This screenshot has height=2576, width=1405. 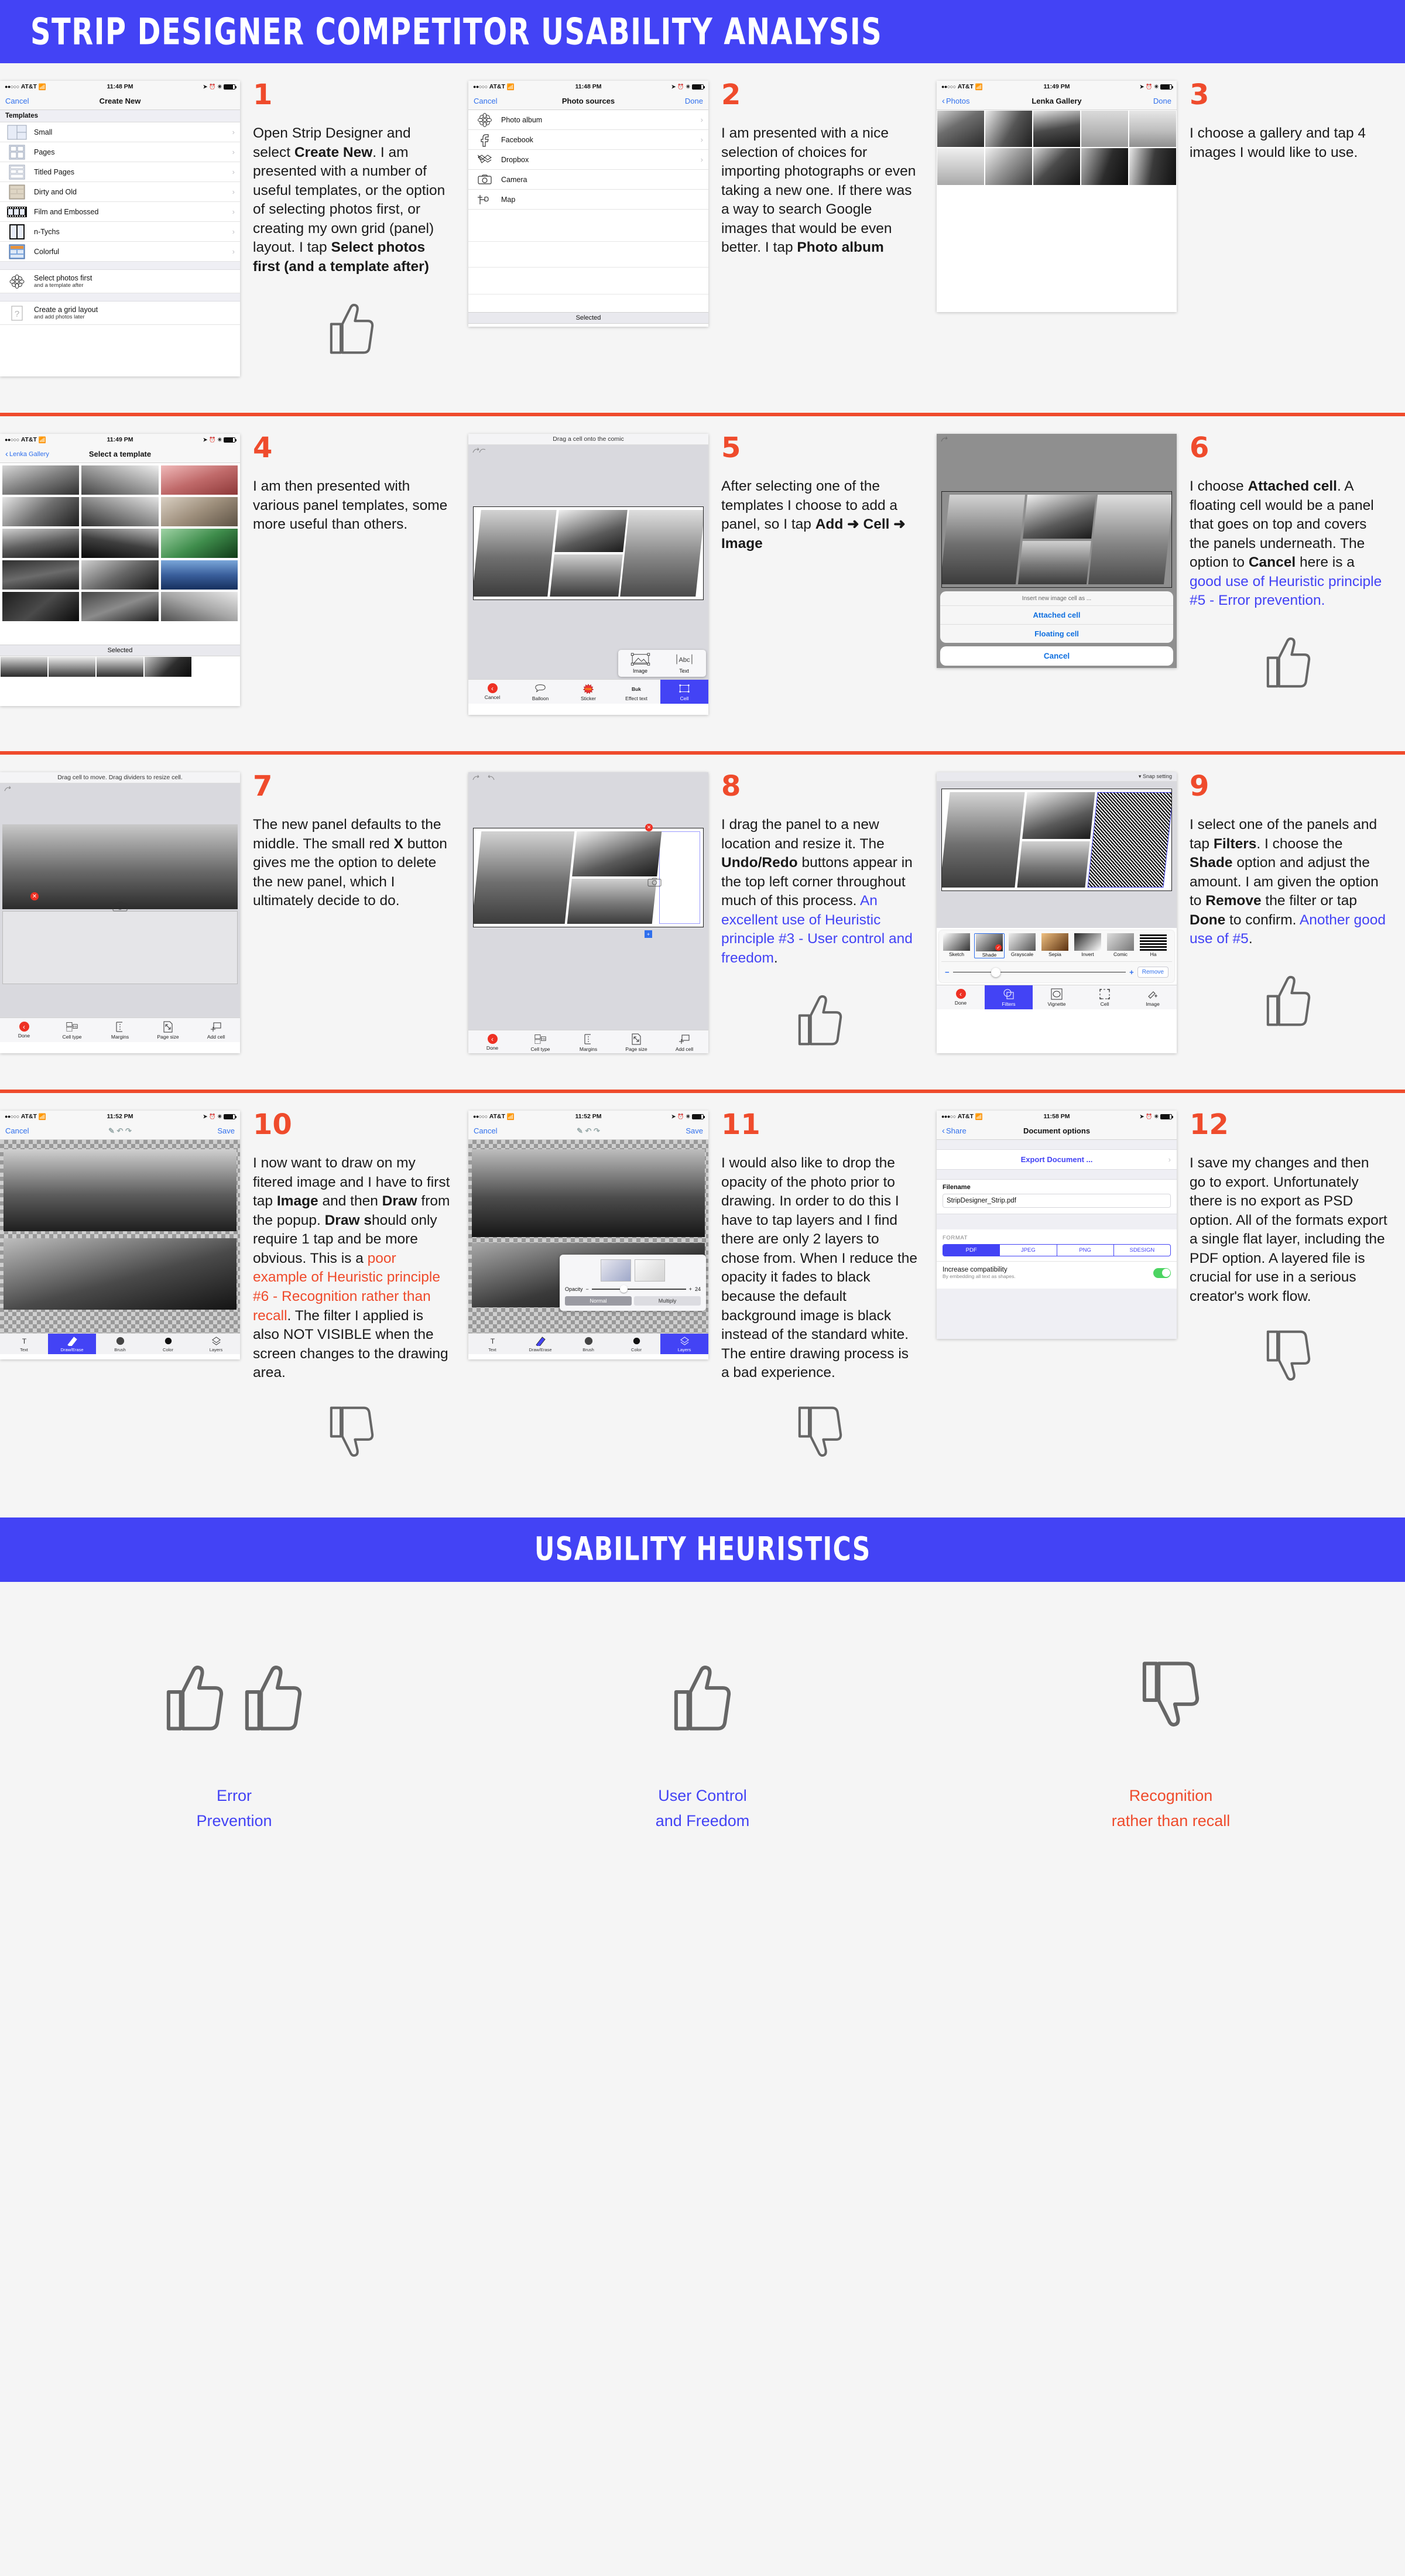 What do you see at coordinates (588, 180) in the screenshot?
I see `source-row-camera: Camera` at bounding box center [588, 180].